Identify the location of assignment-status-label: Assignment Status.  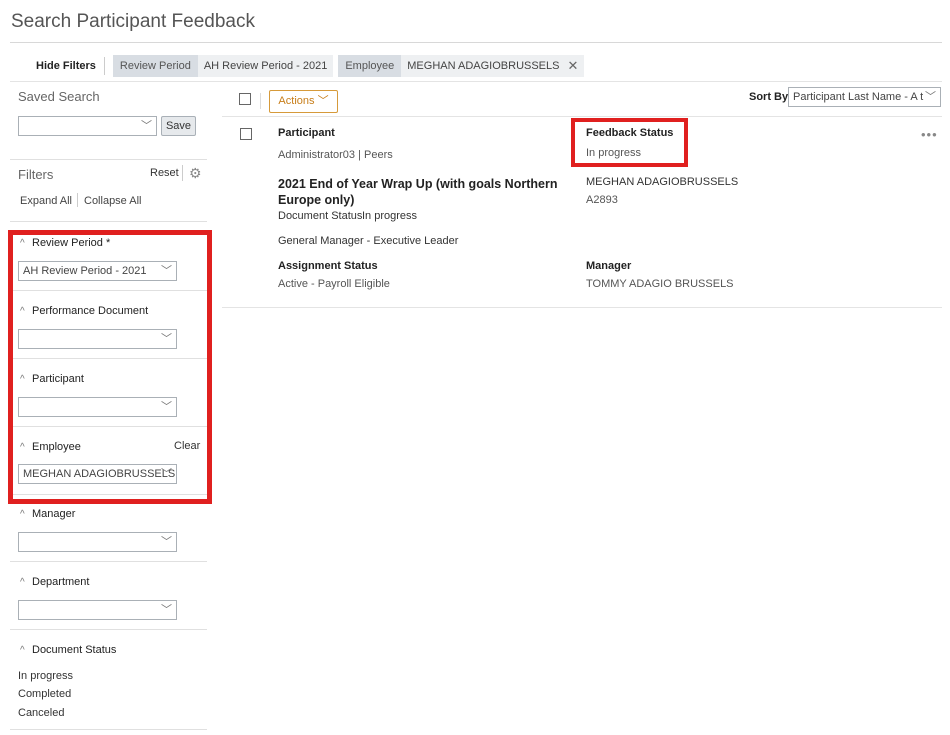
(328, 266).